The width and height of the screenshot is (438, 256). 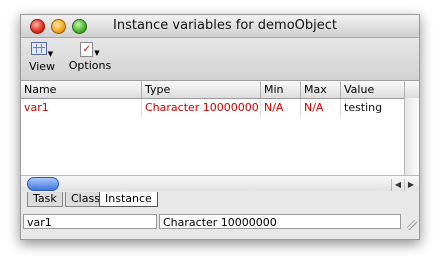 What do you see at coordinates (281, 108) in the screenshot?
I see `cell-min: N/A` at bounding box center [281, 108].